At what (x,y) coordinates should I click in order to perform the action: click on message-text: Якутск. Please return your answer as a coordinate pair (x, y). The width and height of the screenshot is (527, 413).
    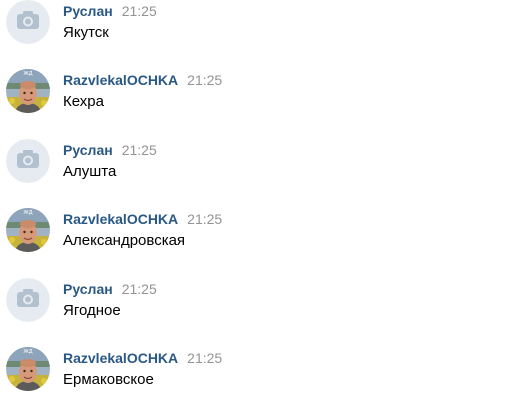
    Looking at the image, I should click on (86, 32).